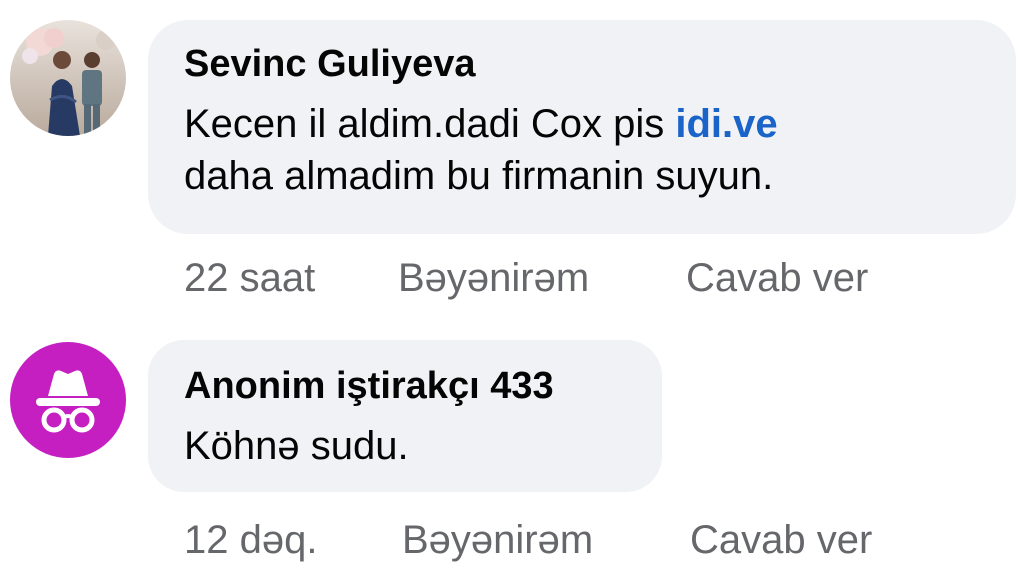  I want to click on comment-author: Sevinc Guliyeva, so click(600, 64).